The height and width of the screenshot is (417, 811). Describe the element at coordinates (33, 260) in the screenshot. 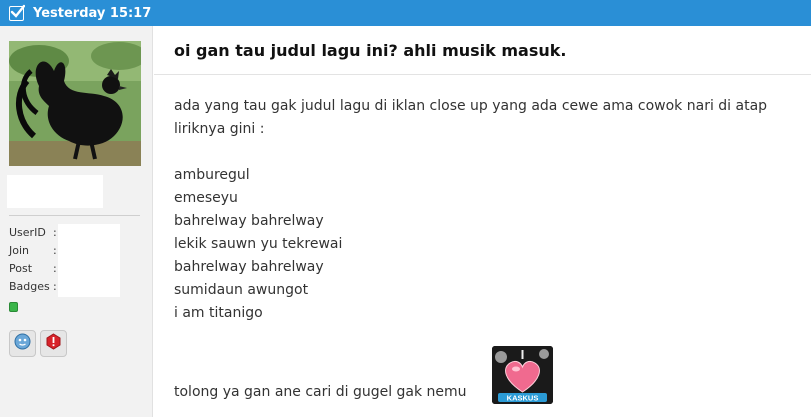

I see `user-info-list: UserID: Join: Post: Badges:` at that location.